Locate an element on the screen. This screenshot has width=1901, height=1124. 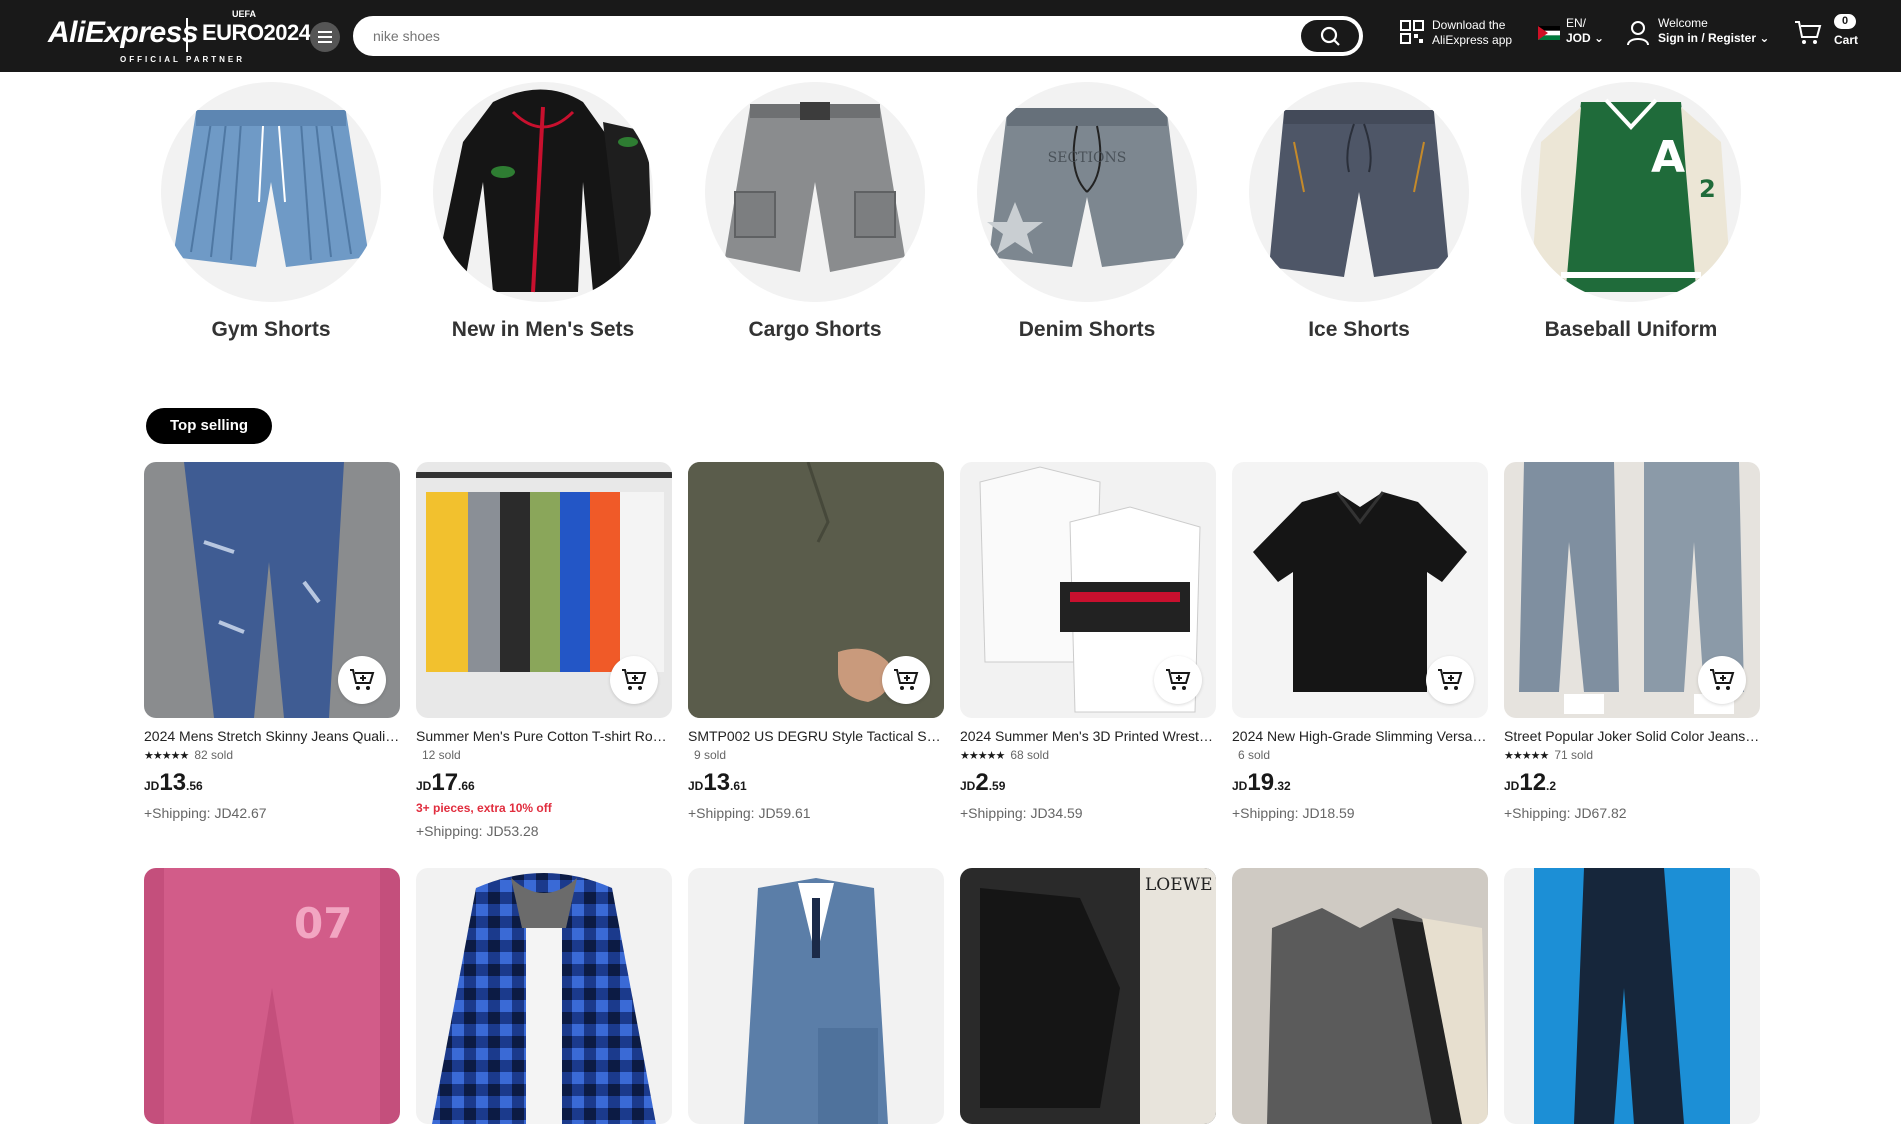
search-bar is located at coordinates (858, 36).